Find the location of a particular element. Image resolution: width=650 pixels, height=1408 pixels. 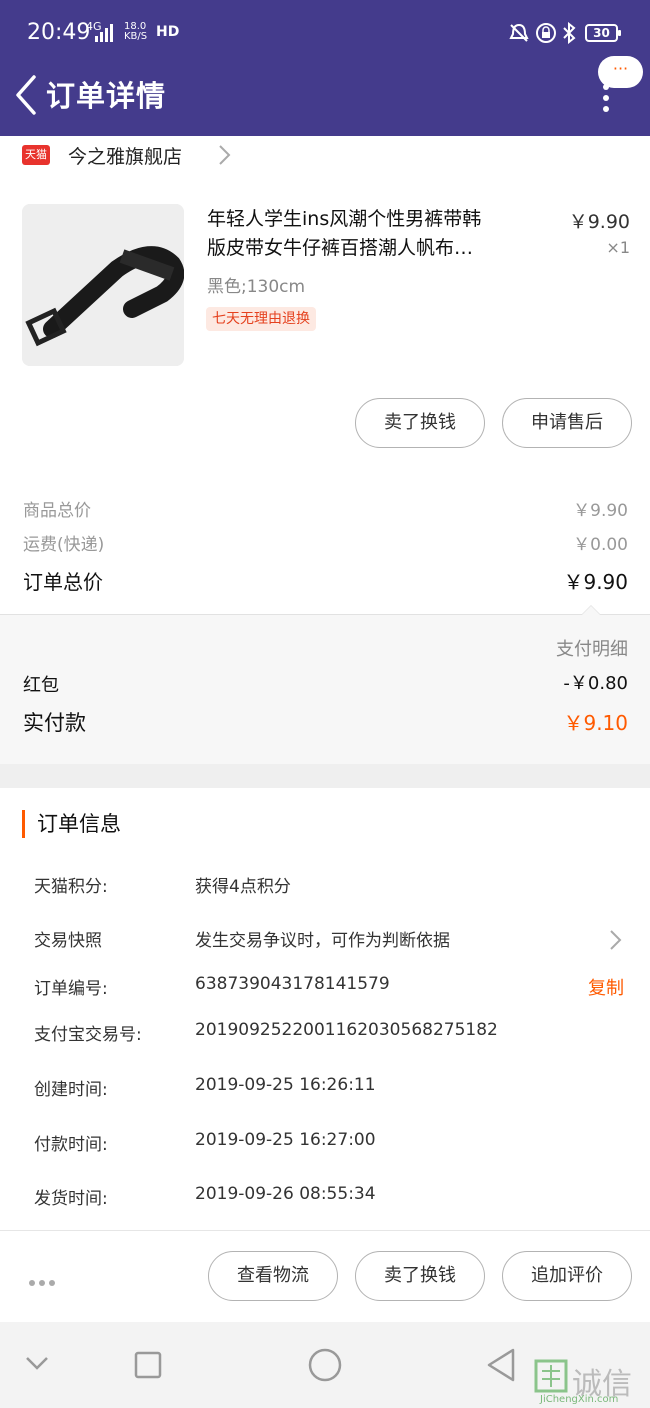

view-logistics-button: 查看物流 is located at coordinates (273, 1276).